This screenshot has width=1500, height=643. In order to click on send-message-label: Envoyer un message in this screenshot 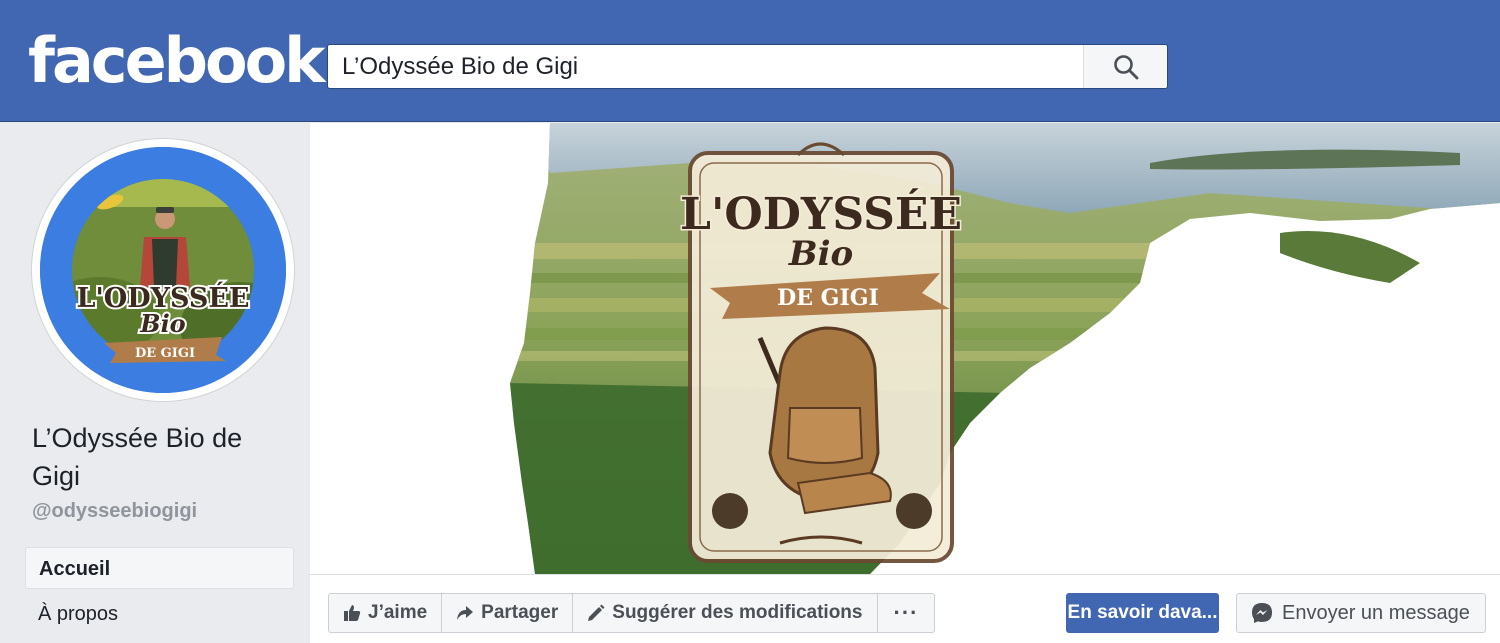, I will do `click(1376, 613)`.